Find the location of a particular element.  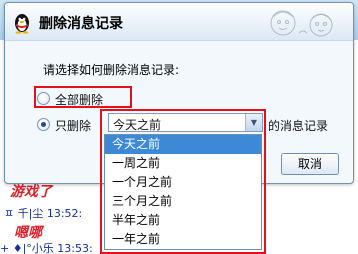

qq-penguin-icon is located at coordinates (22, 24).